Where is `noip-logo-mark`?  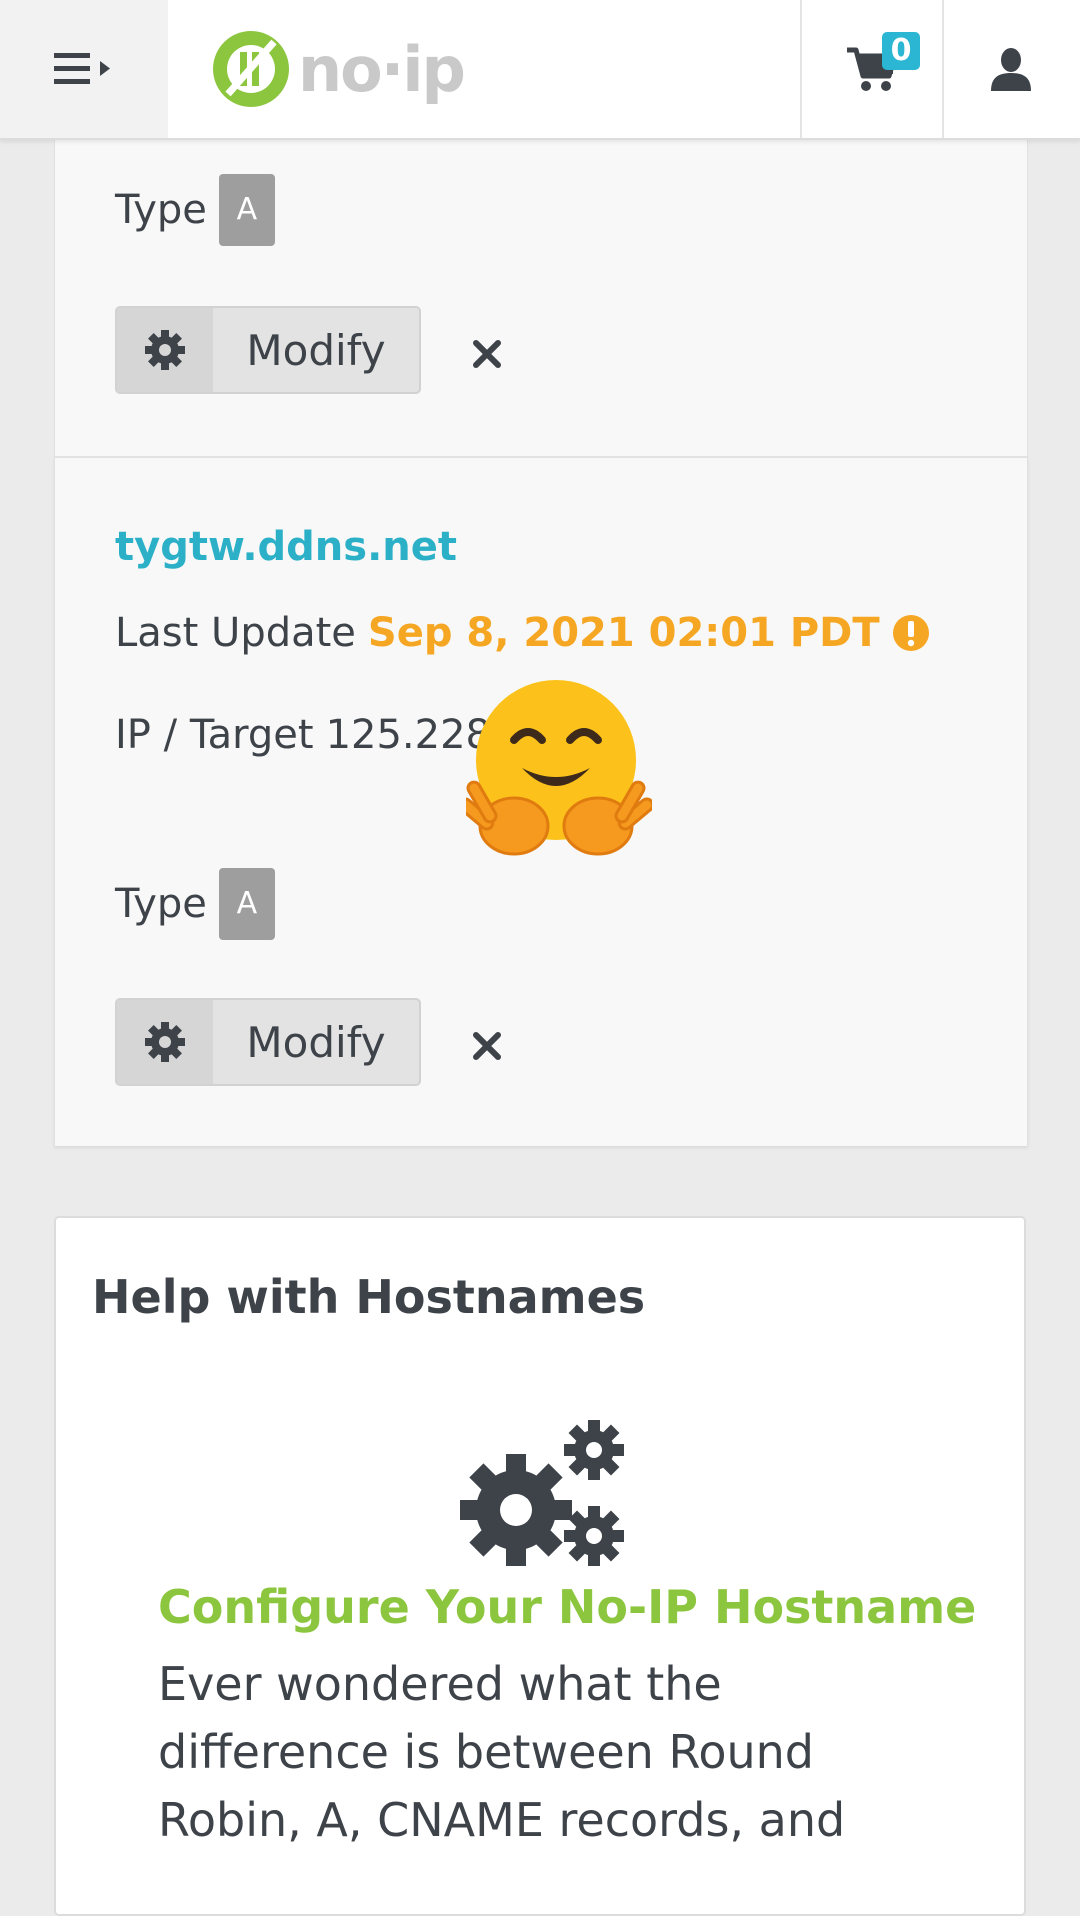
noip-logo-mark is located at coordinates (251, 69).